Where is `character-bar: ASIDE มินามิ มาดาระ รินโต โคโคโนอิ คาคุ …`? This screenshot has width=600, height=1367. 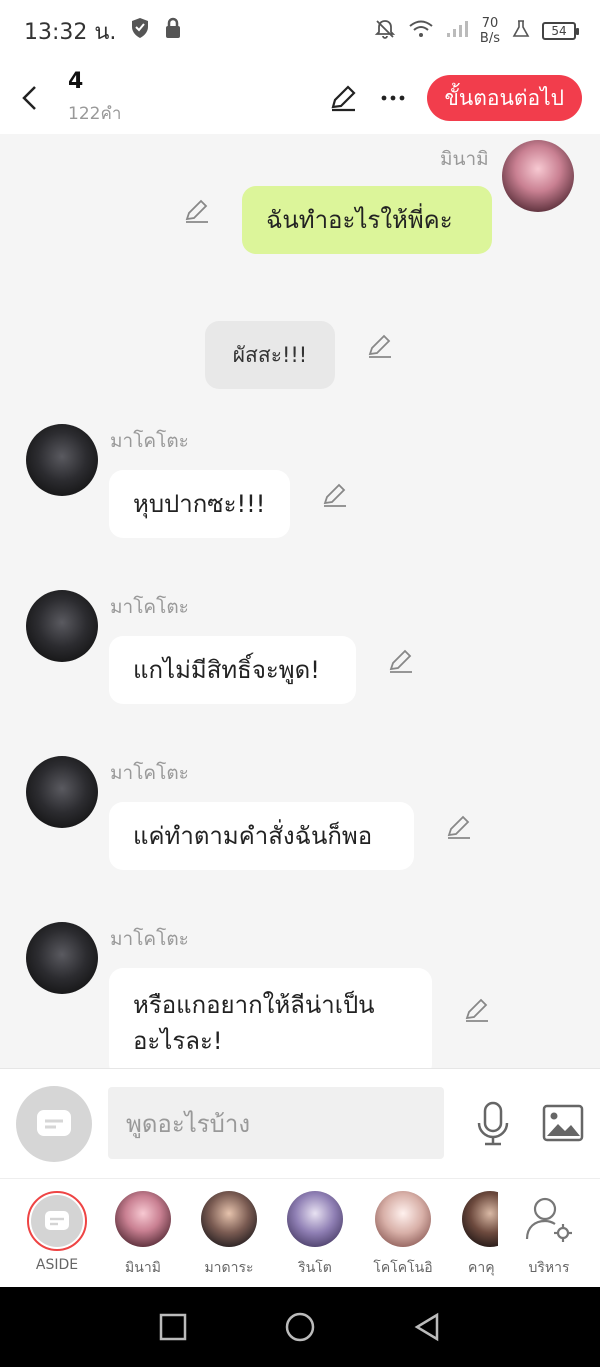
character-bar: ASIDE มินามิ มาดาระ รินโต โคโคโนอิ คาคุ … is located at coordinates (300, 1232).